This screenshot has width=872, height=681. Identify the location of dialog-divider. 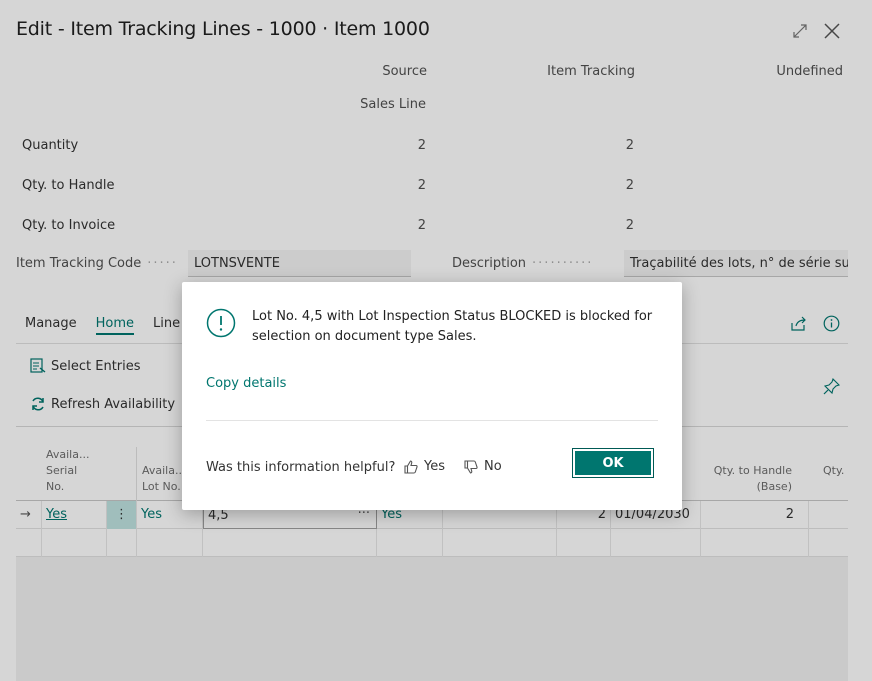
(432, 420).